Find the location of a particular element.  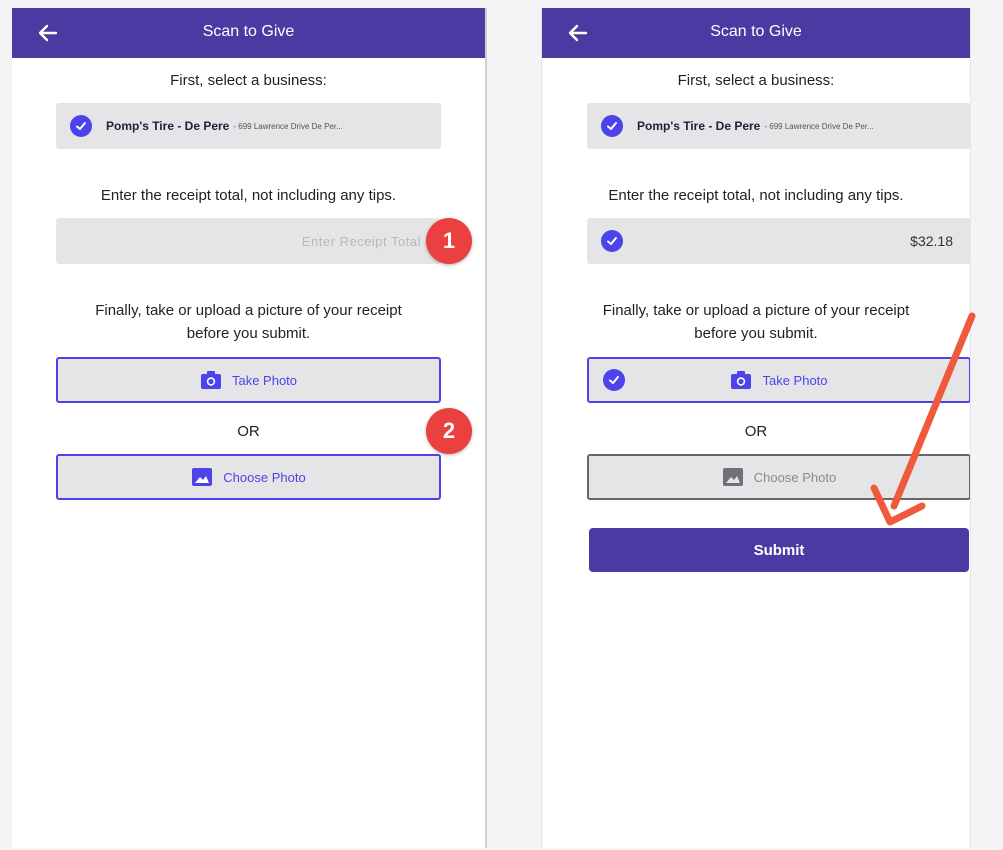

photo-label-line-2: before you submit. is located at coordinates (248, 333).